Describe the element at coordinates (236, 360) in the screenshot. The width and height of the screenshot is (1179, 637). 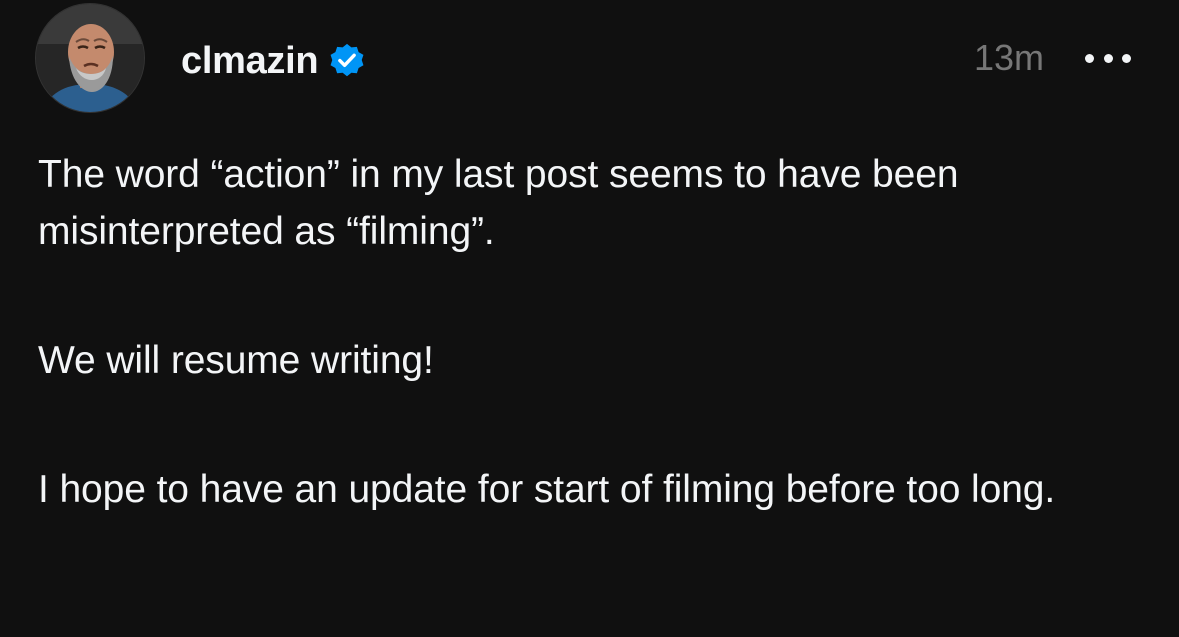
I see `post-paragraph: We will resume writing!` at that location.